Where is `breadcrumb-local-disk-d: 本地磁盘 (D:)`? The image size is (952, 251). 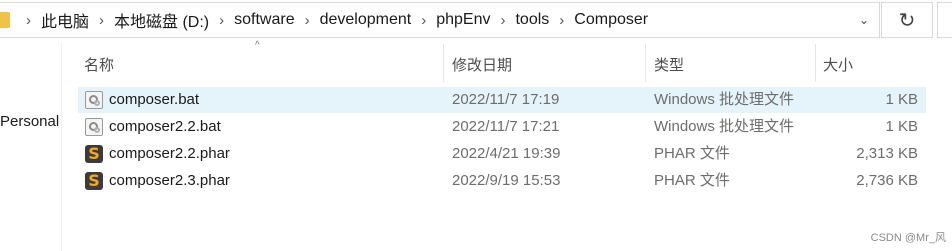 breadcrumb-local-disk-d: 本地磁盘 (D:) is located at coordinates (161, 20).